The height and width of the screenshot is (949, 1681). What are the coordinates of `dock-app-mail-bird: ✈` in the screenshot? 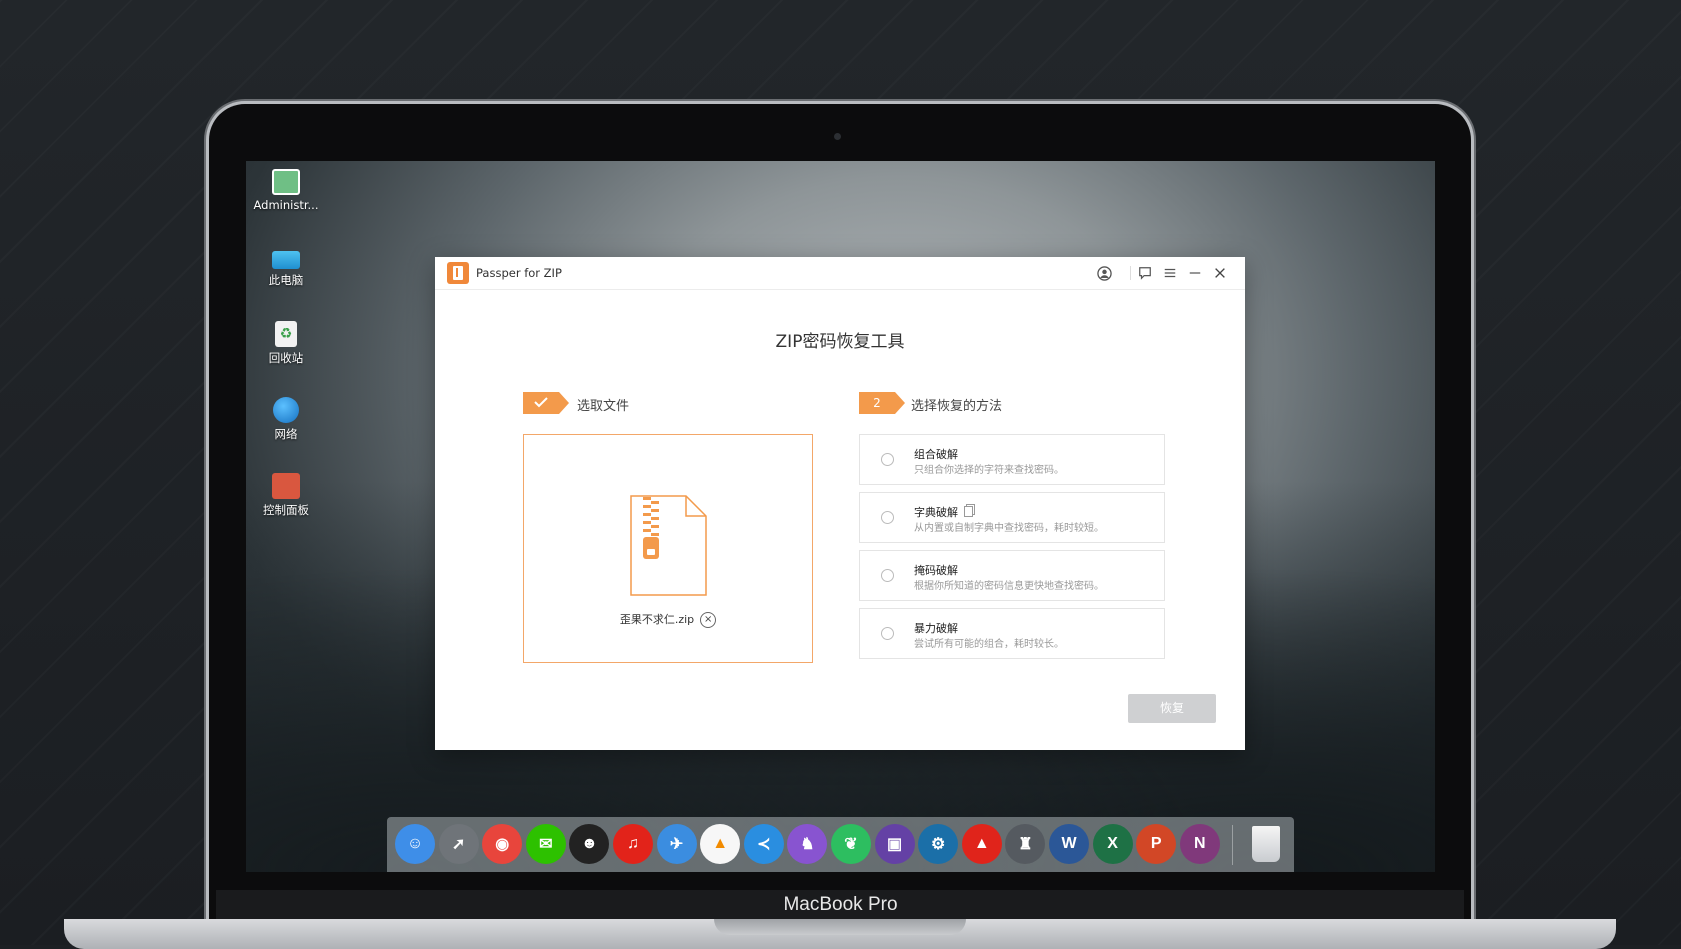 It's located at (676, 844).